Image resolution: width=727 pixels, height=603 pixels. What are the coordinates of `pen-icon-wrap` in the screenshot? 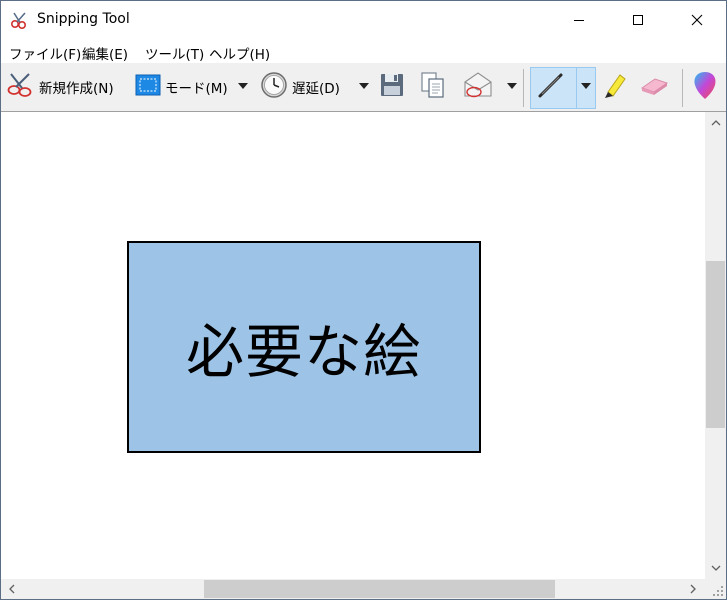 It's located at (551, 87).